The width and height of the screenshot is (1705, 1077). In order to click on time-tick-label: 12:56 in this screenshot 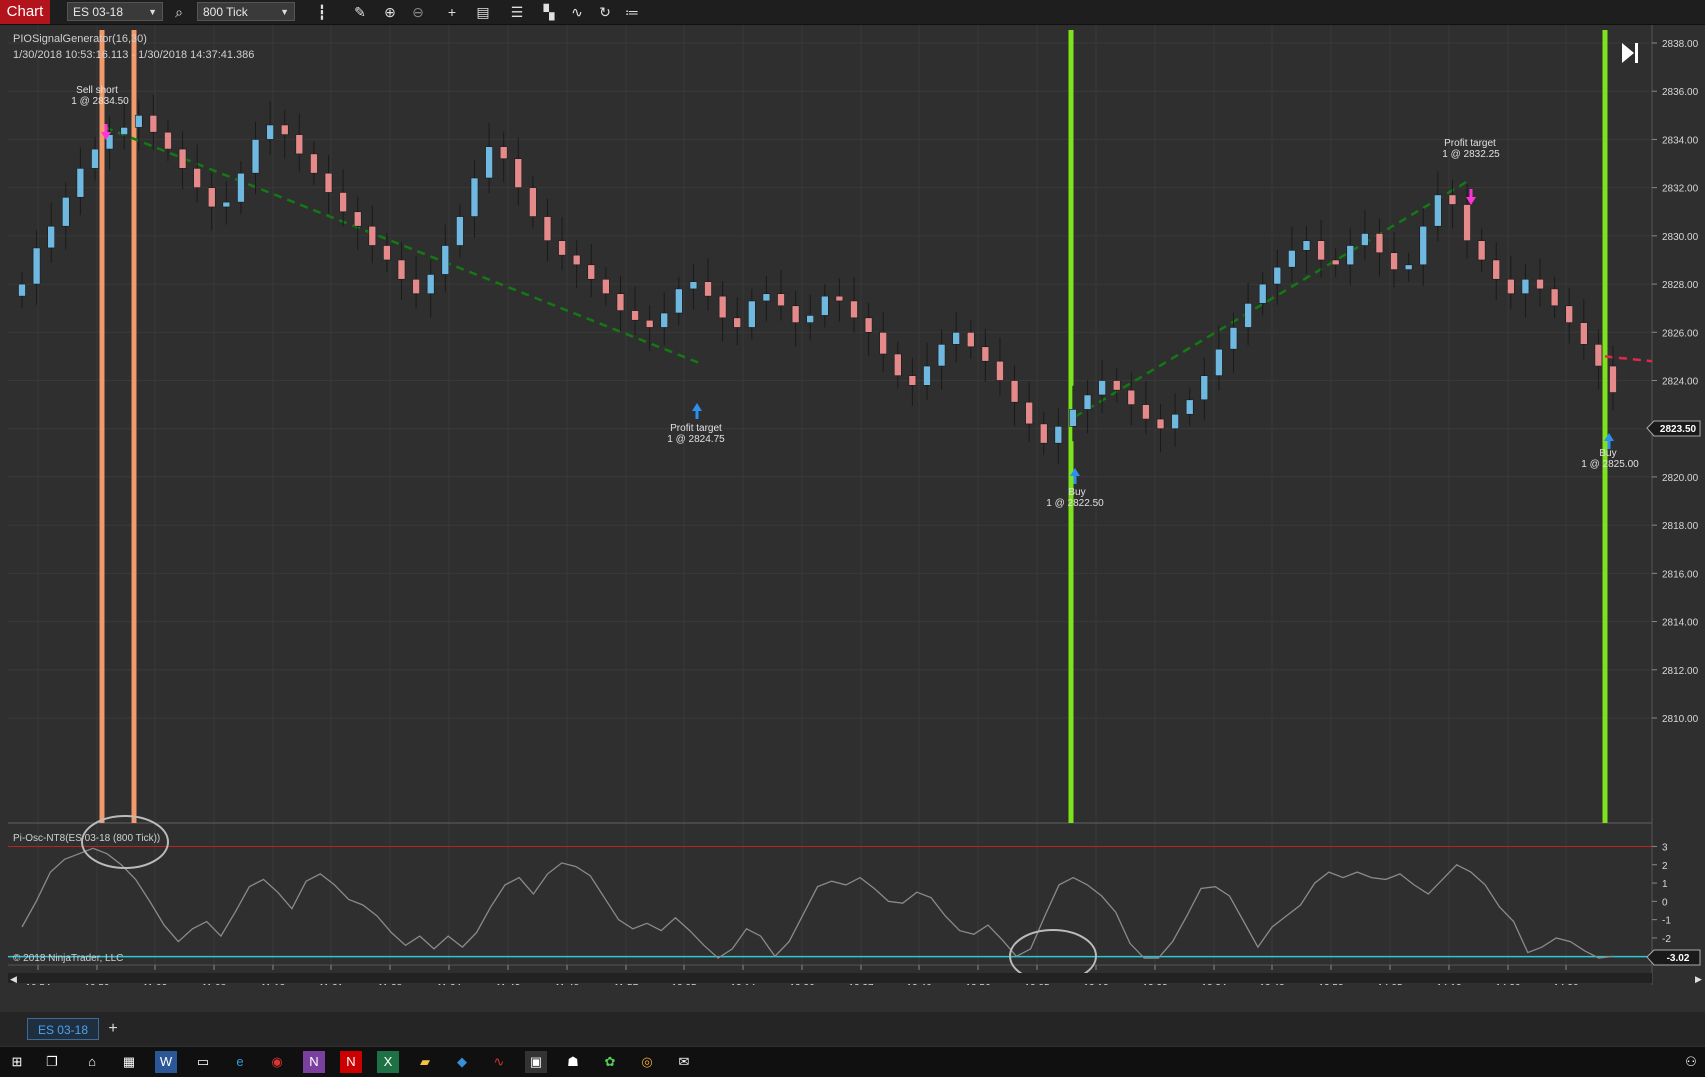, I will do `click(977, 984)`.